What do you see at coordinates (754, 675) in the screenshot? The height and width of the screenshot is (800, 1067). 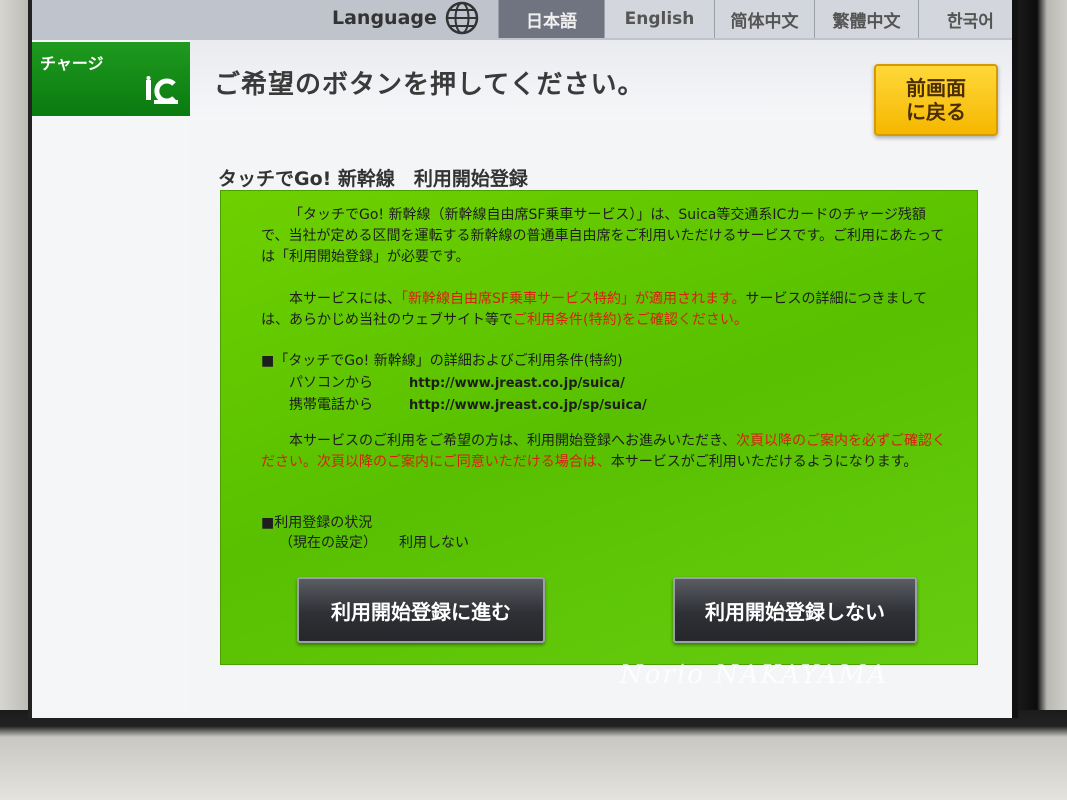 I see `photo-watermark: Norio NAKAYAMA` at bounding box center [754, 675].